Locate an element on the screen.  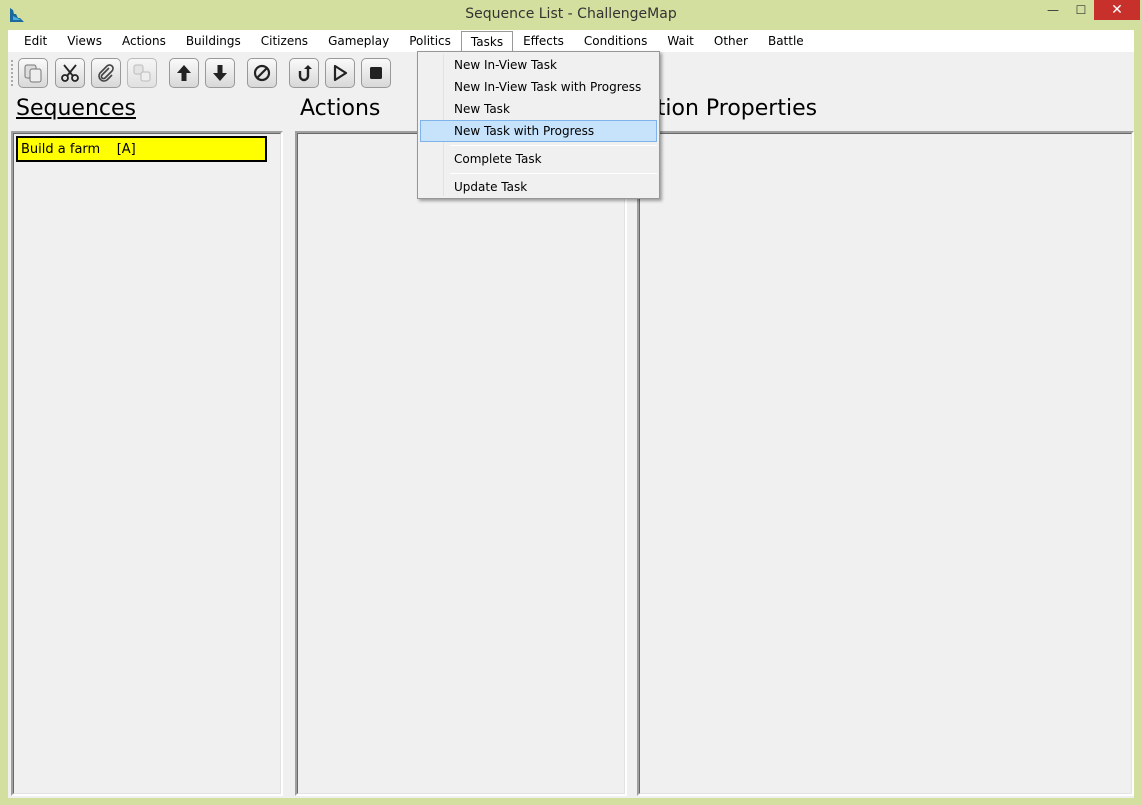
menu-item-update-task: Update Task is located at coordinates (538, 187).